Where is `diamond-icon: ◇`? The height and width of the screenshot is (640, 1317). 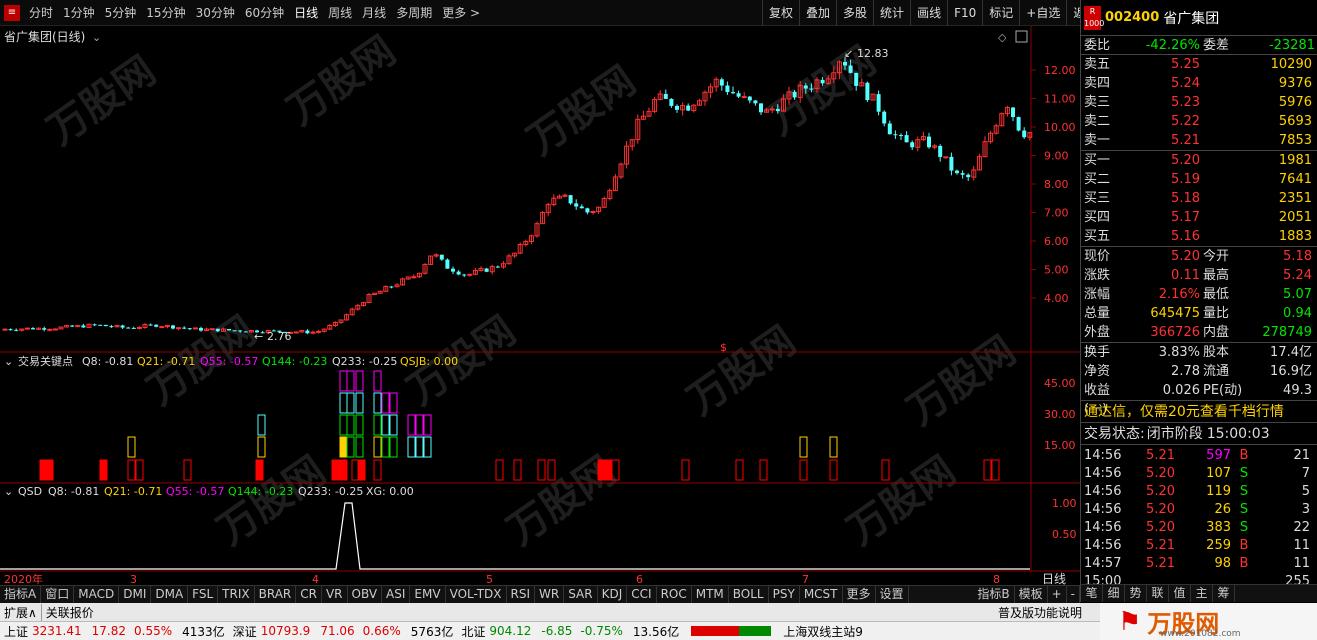
diamond-icon: ◇ is located at coordinates (1002, 37).